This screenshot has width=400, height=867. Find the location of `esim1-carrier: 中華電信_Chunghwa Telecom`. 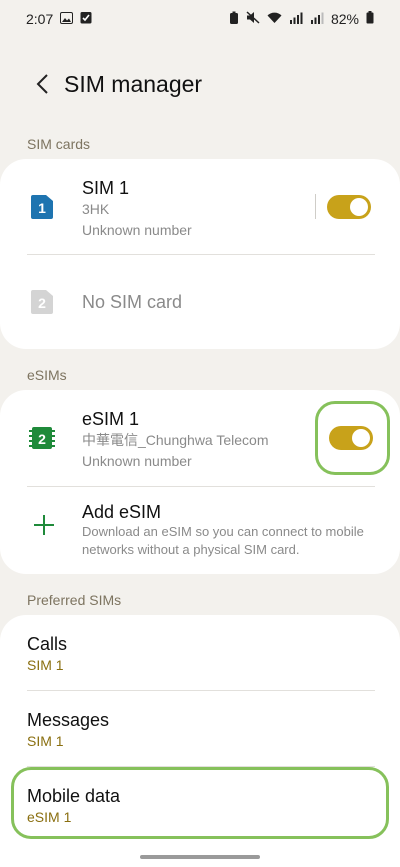

esim1-carrier: 中華電信_Chunghwa Telecom is located at coordinates (175, 440).